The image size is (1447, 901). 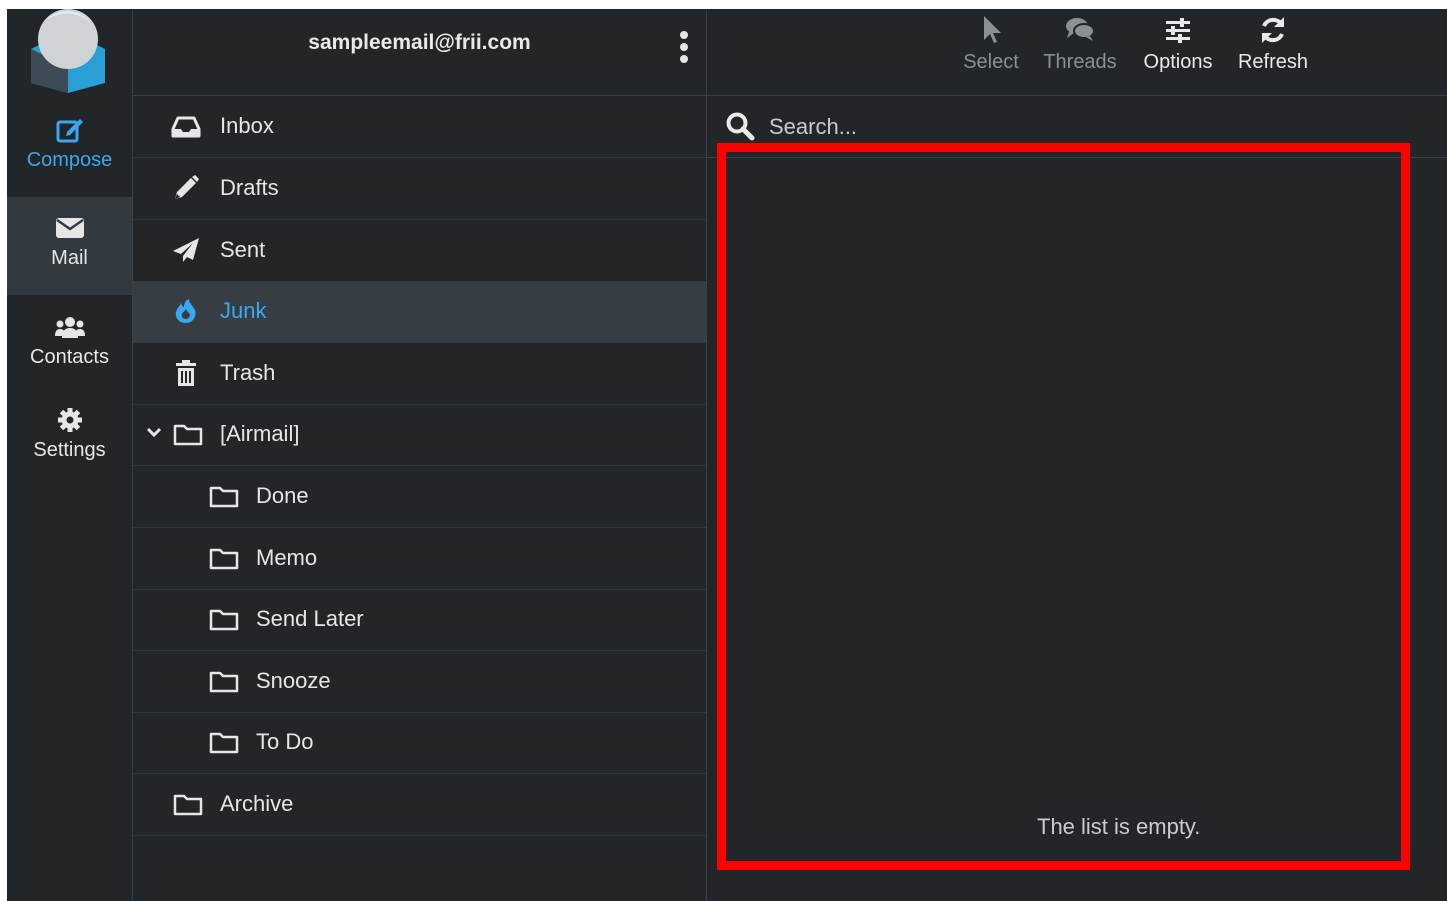 What do you see at coordinates (282, 495) in the screenshot?
I see `folder-done-label: Done` at bounding box center [282, 495].